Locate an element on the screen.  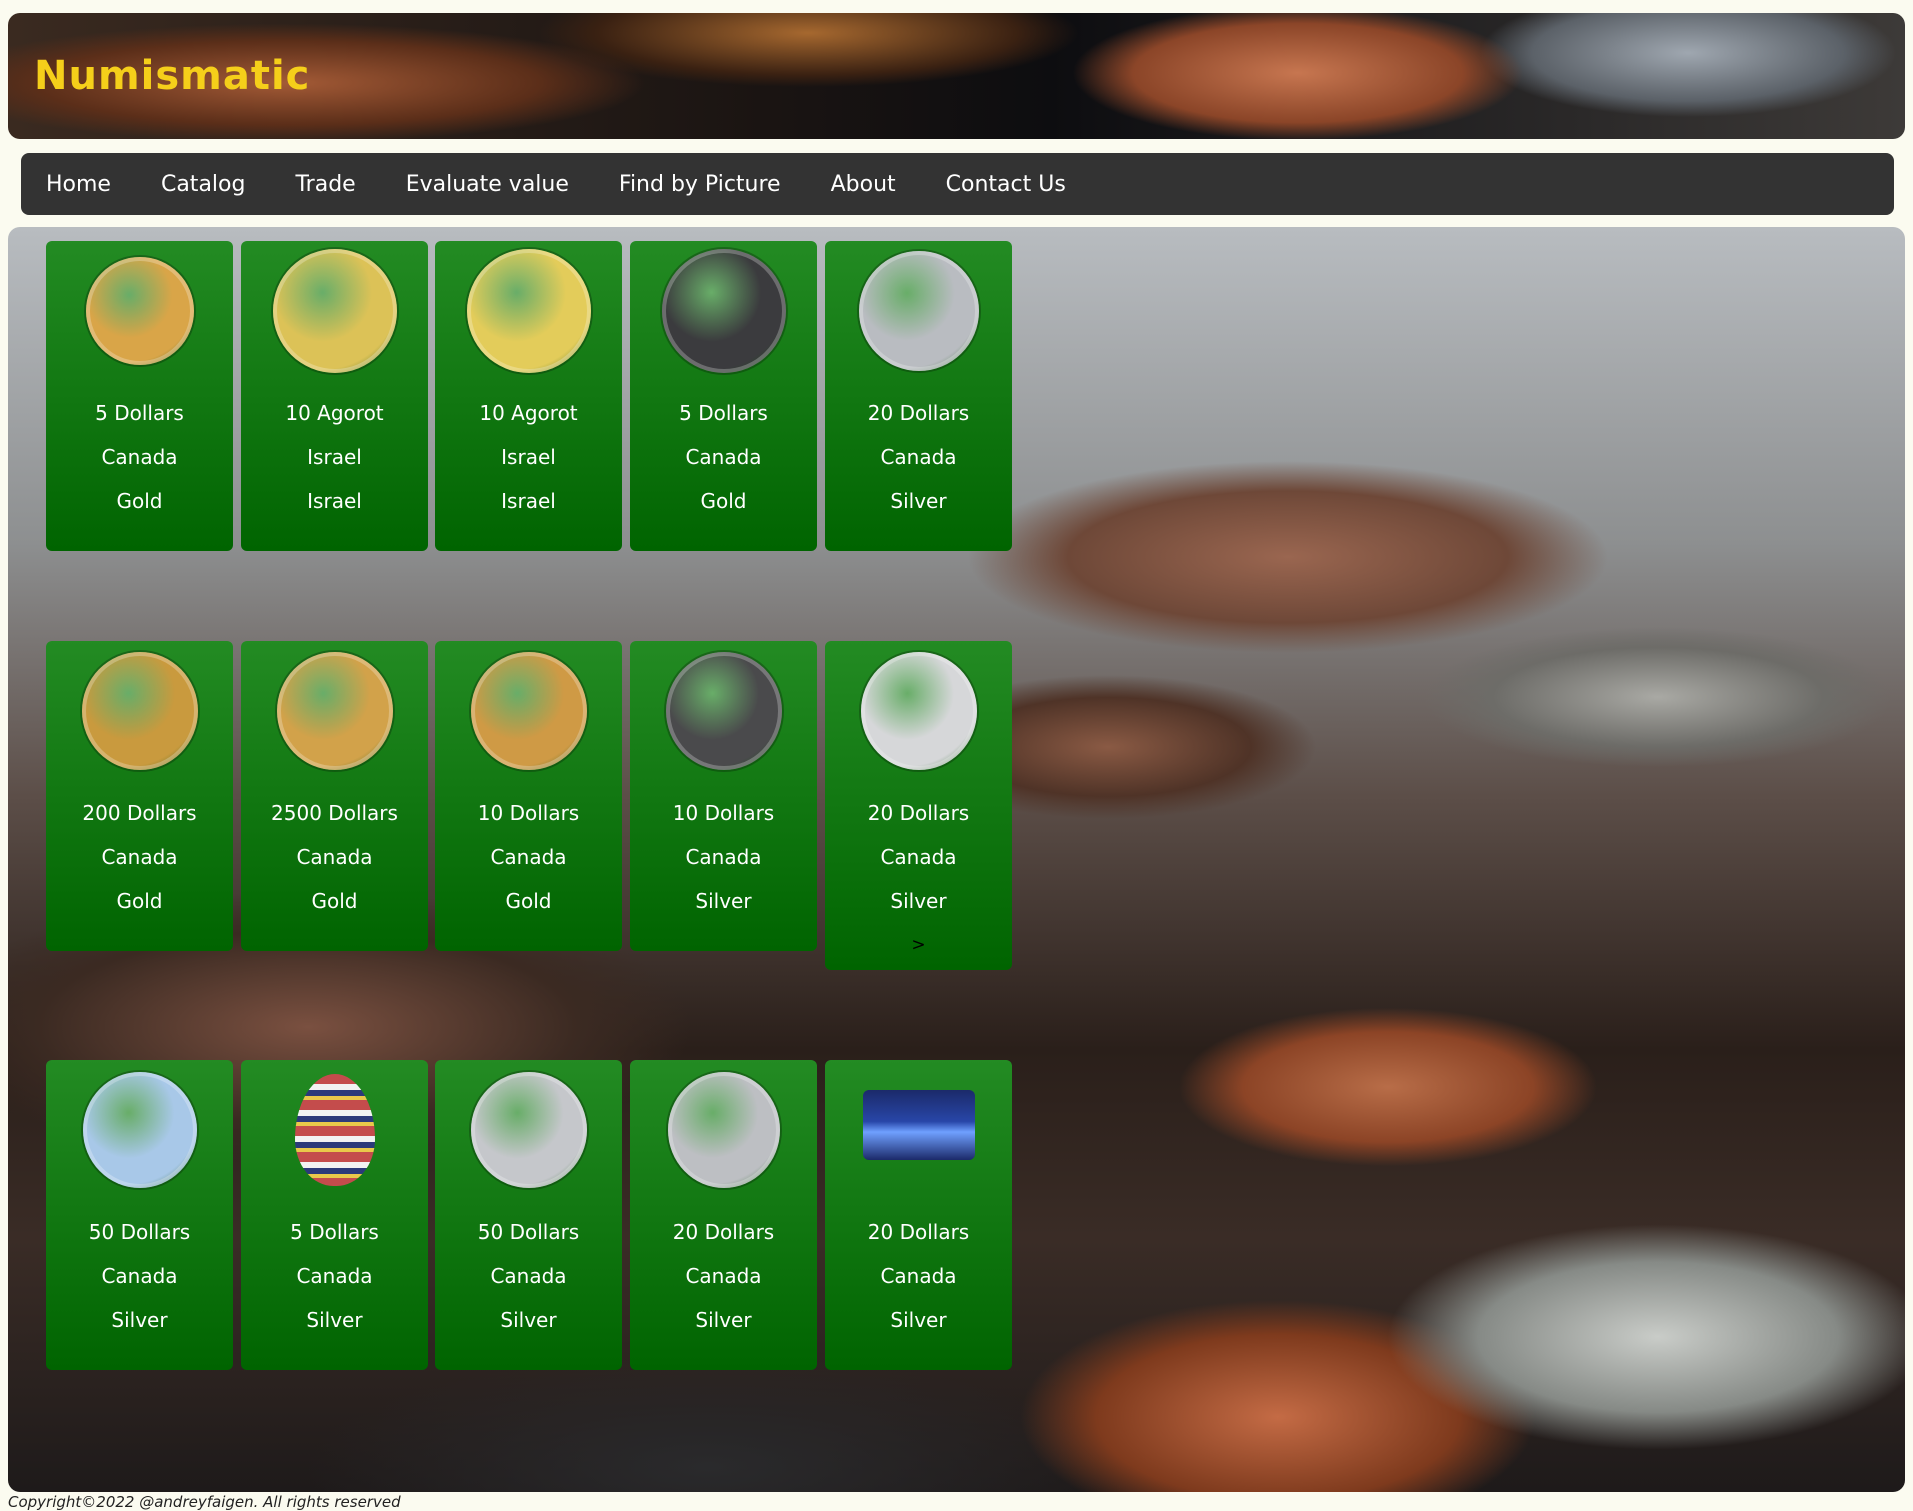
coin-denomination: 2500 Dollars is located at coordinates (334, 813).